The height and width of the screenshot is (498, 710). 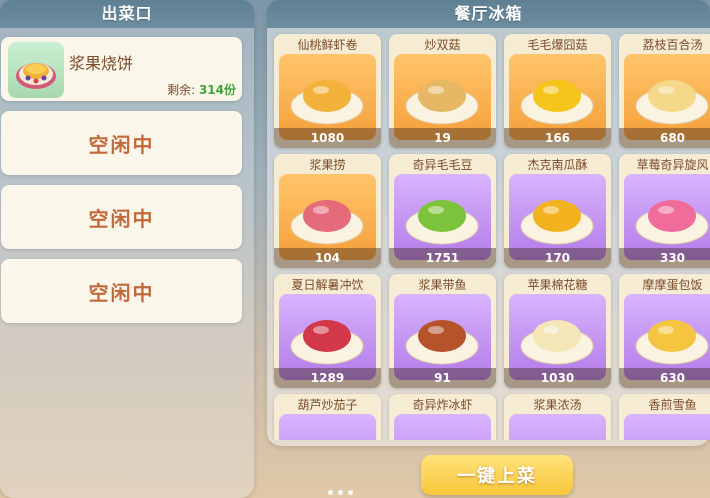 What do you see at coordinates (557, 211) in the screenshot?
I see `fridge-item-card: 杰克南瓜酥 170` at bounding box center [557, 211].